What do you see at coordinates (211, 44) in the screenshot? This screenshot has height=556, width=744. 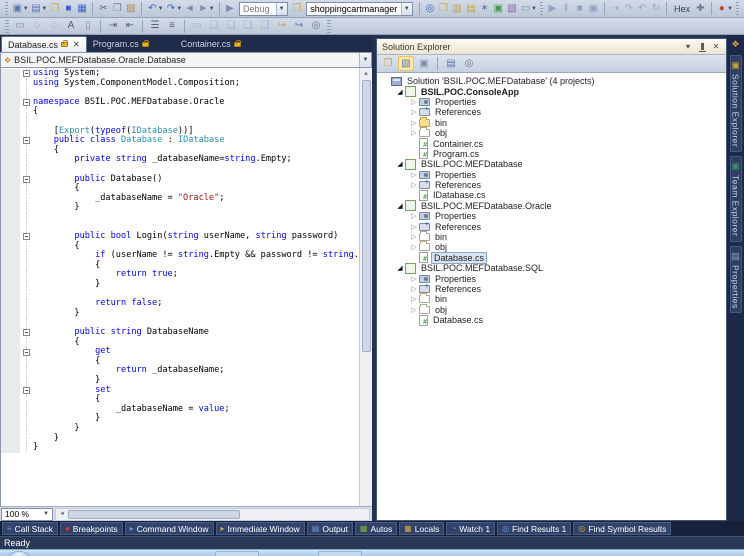 I see `document-tab-container-cs: Container.cs` at bounding box center [211, 44].